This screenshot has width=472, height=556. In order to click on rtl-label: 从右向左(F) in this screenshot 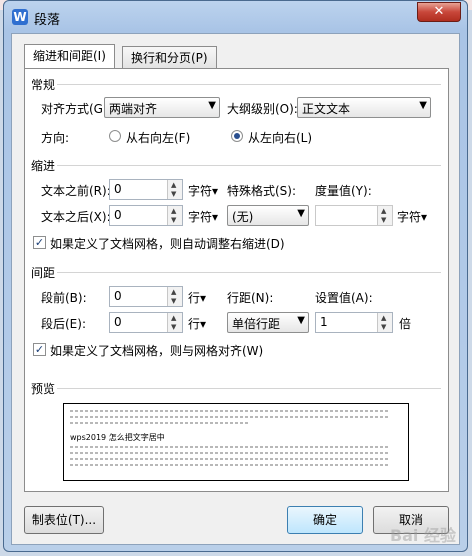, I will do `click(158, 138)`.